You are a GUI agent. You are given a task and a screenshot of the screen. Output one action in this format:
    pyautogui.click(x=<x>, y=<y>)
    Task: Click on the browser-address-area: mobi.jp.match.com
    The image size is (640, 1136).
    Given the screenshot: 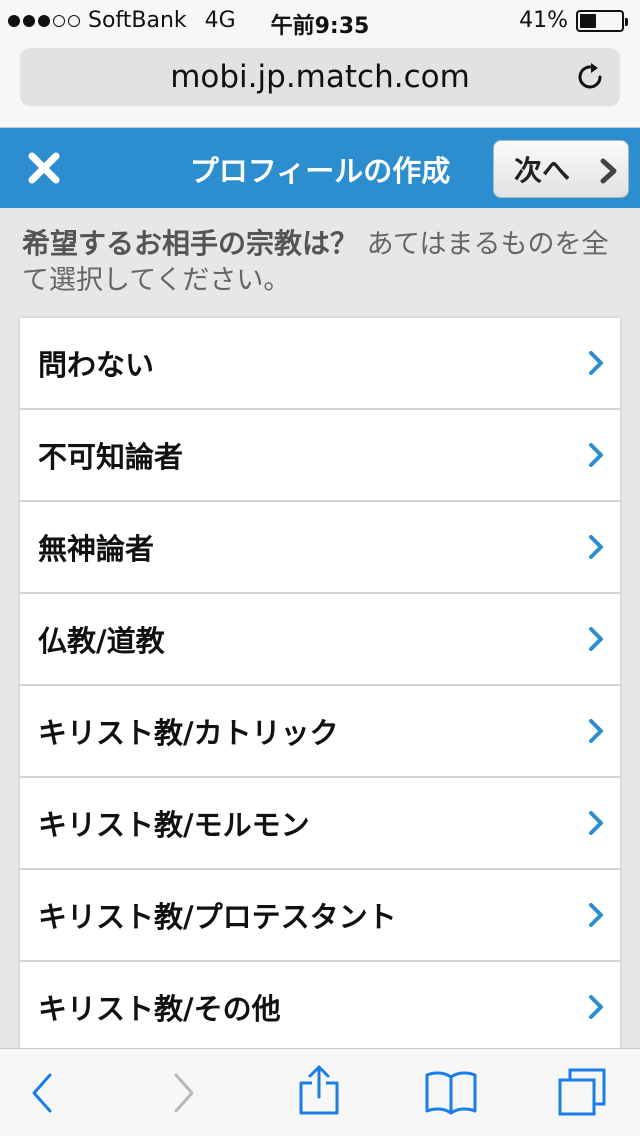 What is the action you would take?
    pyautogui.click(x=320, y=84)
    